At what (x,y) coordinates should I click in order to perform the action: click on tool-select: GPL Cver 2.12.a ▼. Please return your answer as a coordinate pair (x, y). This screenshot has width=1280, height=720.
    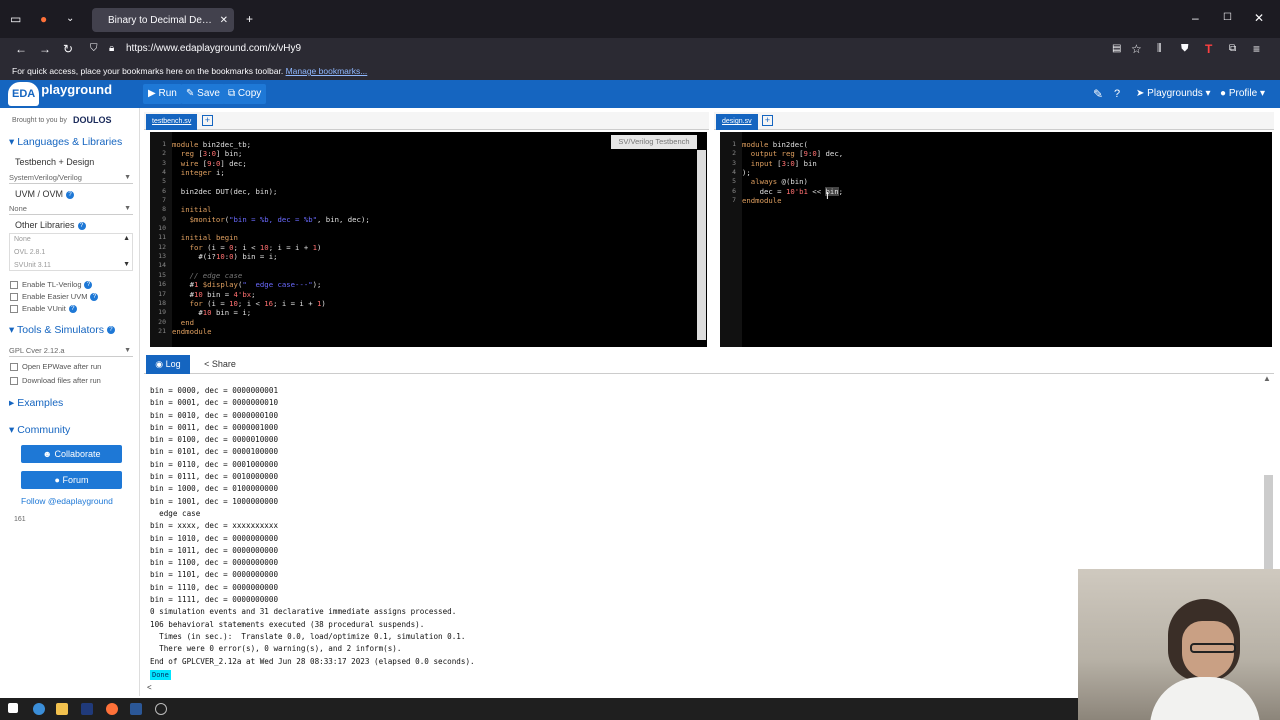
    Looking at the image, I should click on (71, 351).